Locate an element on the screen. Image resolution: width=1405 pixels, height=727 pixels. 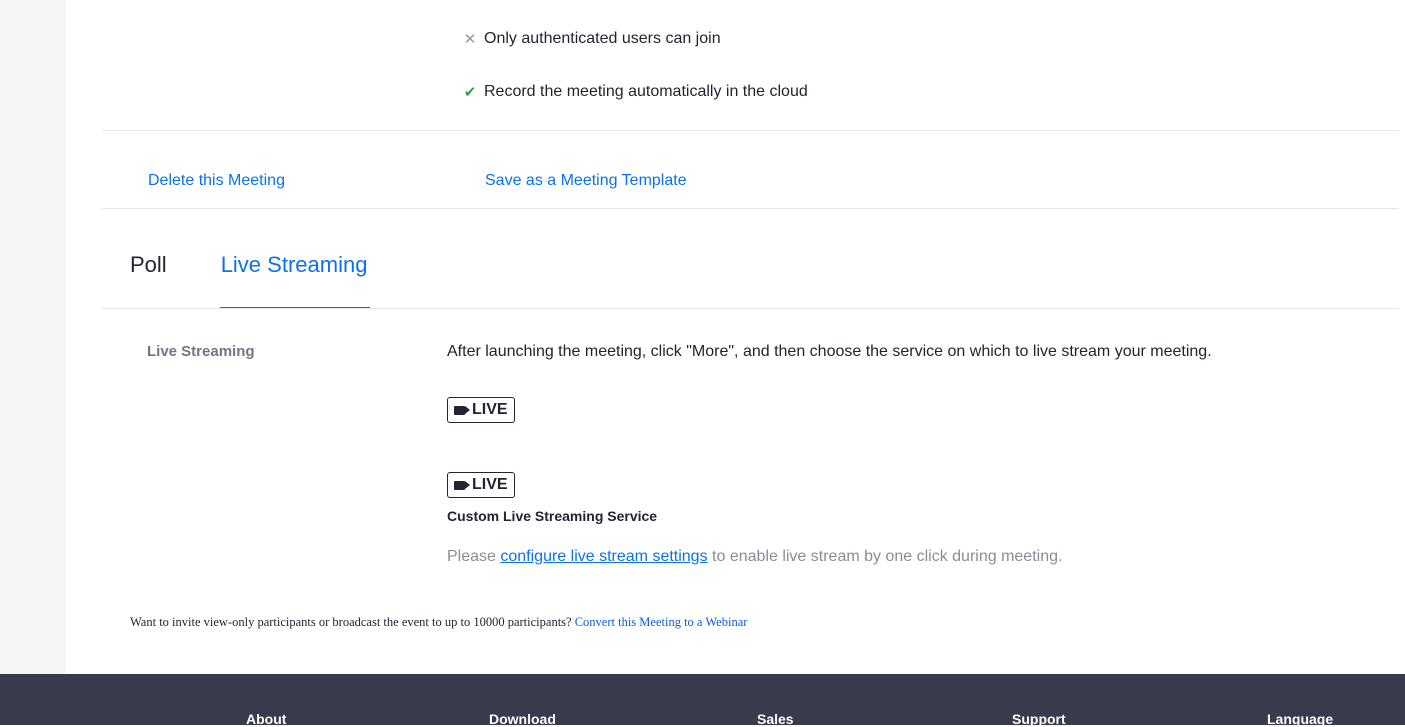
custom-live-button-label: LIVE is located at coordinates (490, 484).